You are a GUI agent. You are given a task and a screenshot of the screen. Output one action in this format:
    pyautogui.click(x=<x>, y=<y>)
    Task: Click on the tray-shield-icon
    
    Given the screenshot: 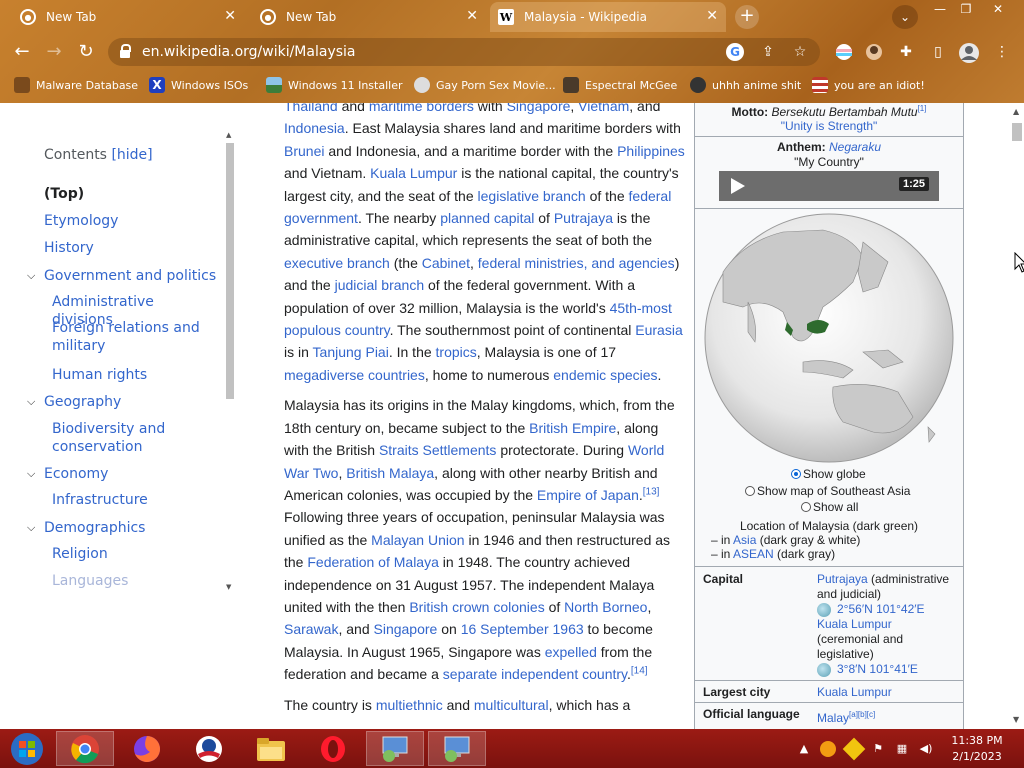 What is the action you would take?
    pyautogui.click(x=854, y=749)
    